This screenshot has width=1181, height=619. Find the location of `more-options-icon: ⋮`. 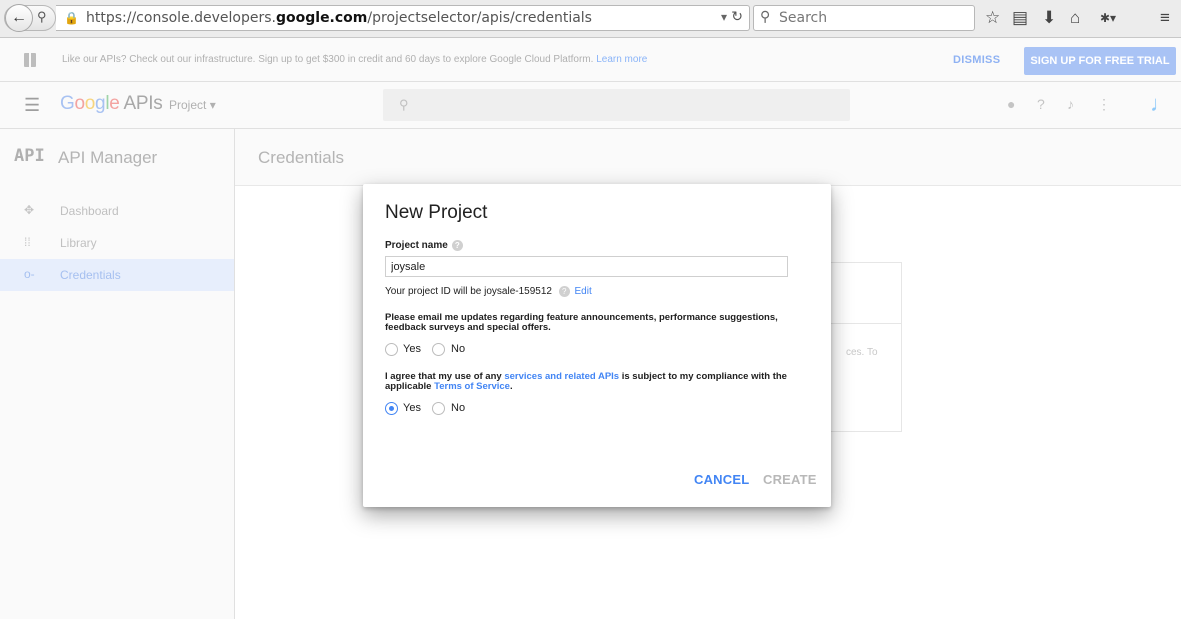

more-options-icon: ⋮ is located at coordinates (1104, 104).